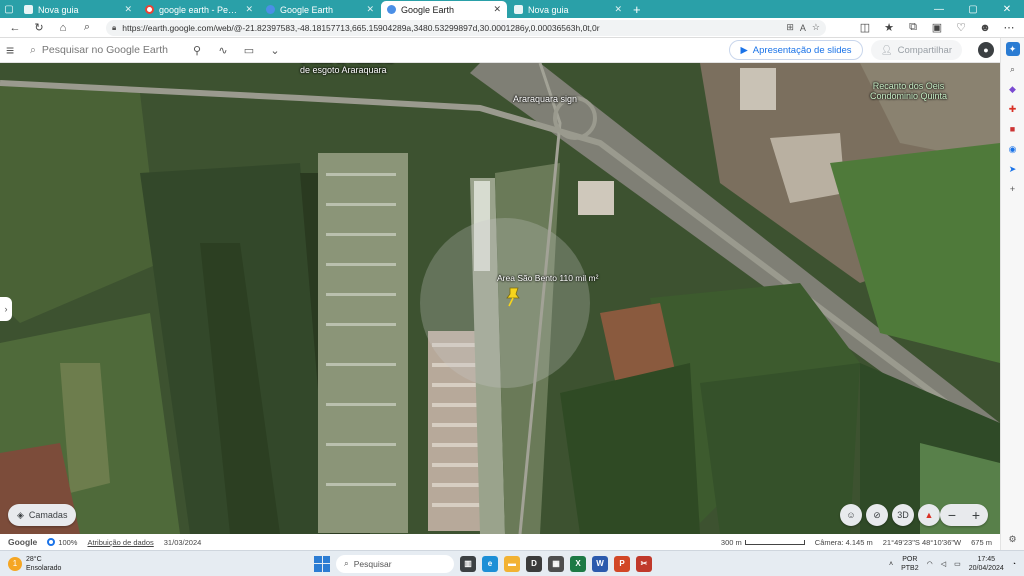 The image size is (1024, 576). Describe the element at coordinates (637, 9) in the screenshot. I see `new-tab-button: +` at that location.